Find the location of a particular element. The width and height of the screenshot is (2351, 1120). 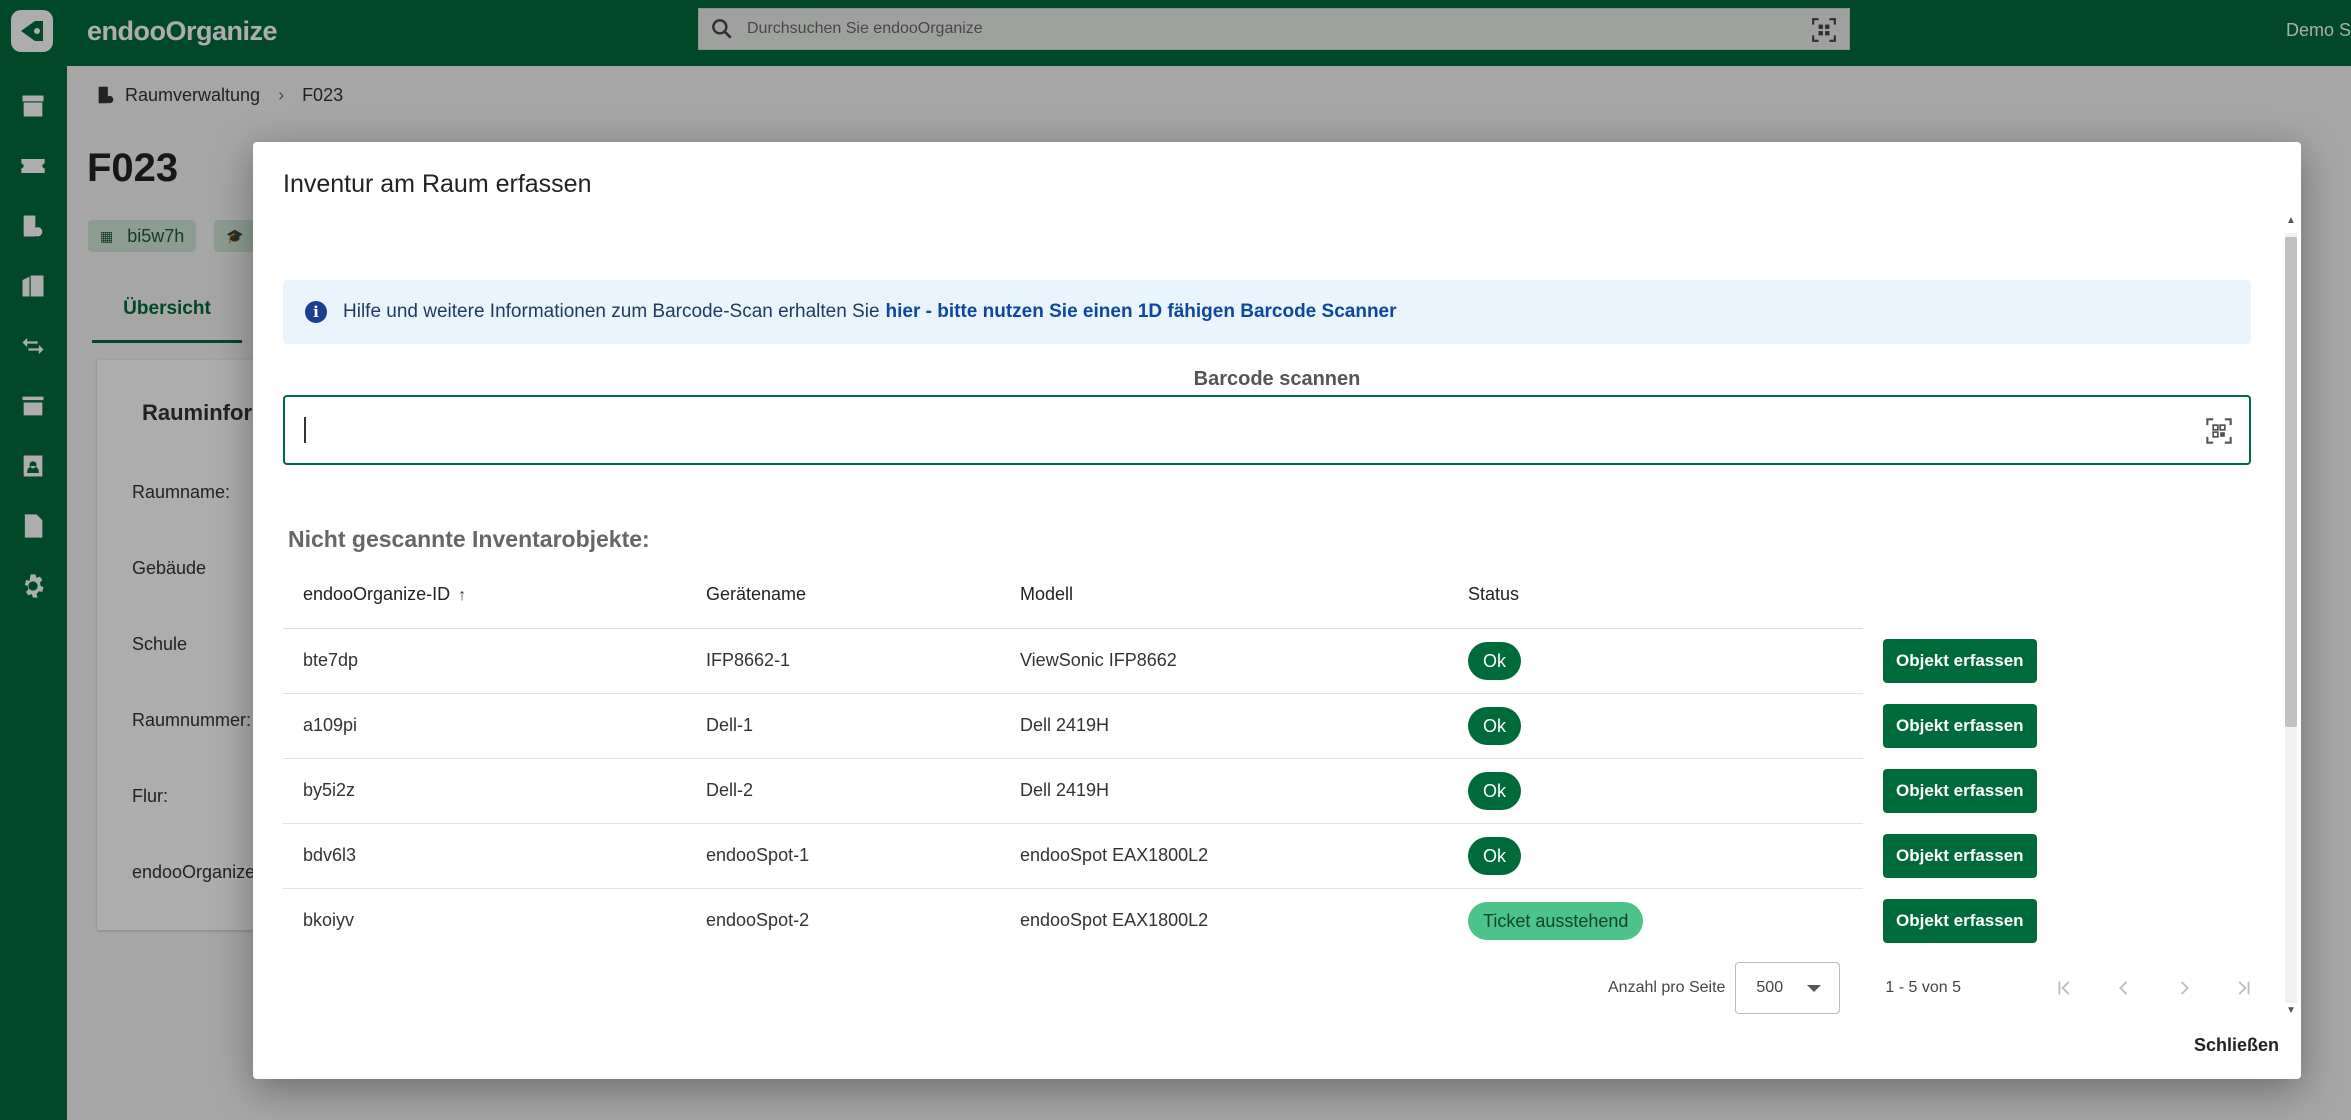

cell-name: endooSpot-1 is located at coordinates (843, 856).